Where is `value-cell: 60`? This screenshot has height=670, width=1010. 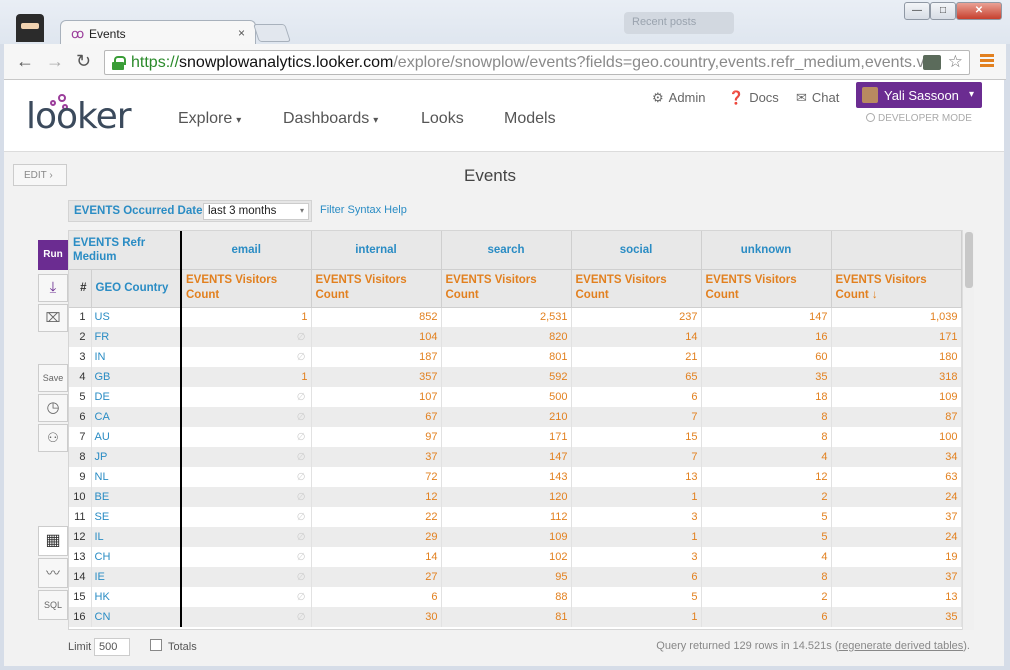 value-cell: 60 is located at coordinates (766, 357).